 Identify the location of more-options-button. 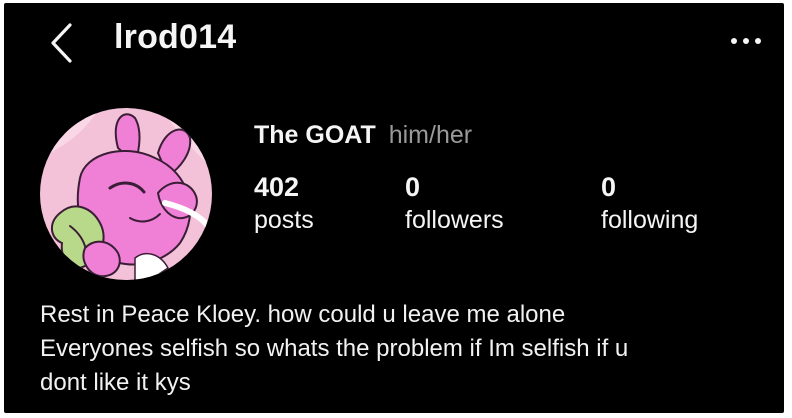
(746, 41).